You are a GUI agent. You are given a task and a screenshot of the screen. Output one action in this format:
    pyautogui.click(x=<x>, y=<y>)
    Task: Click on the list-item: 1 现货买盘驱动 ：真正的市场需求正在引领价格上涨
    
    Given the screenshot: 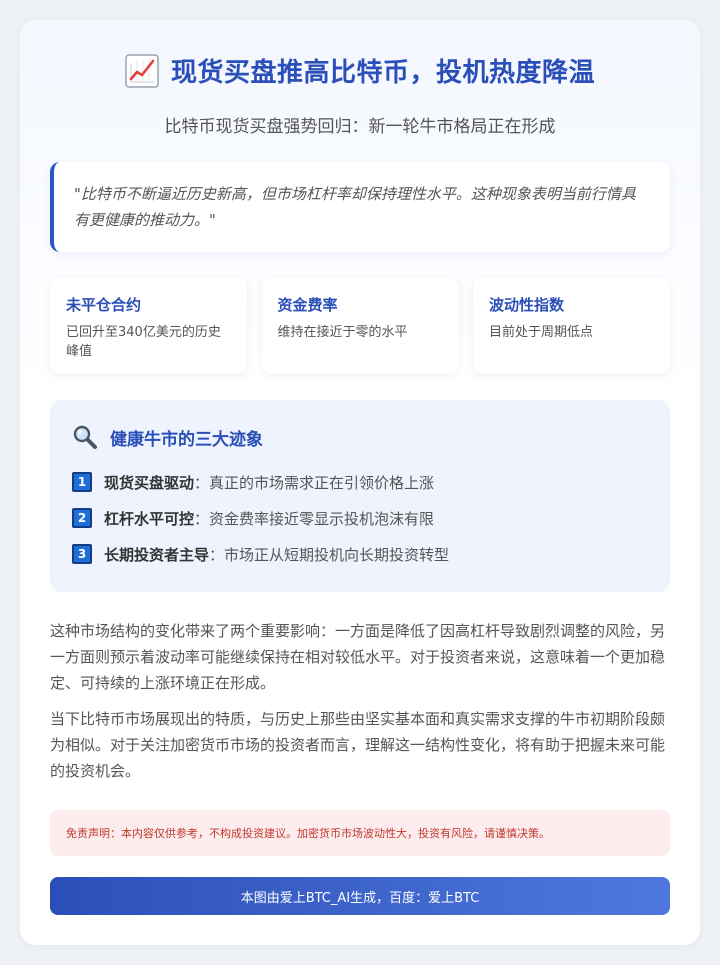 What is the action you would take?
    pyautogui.click(x=360, y=482)
    